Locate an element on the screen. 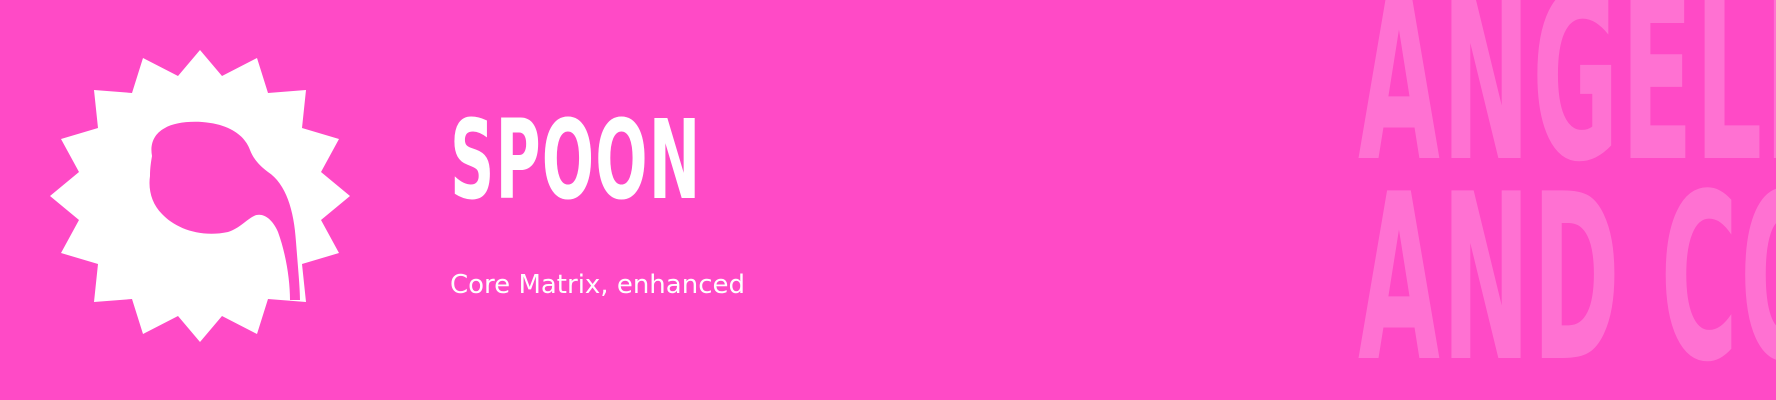 The width and height of the screenshot is (1776, 400). subtitle: Core Matrix, enhanced is located at coordinates (597, 285).